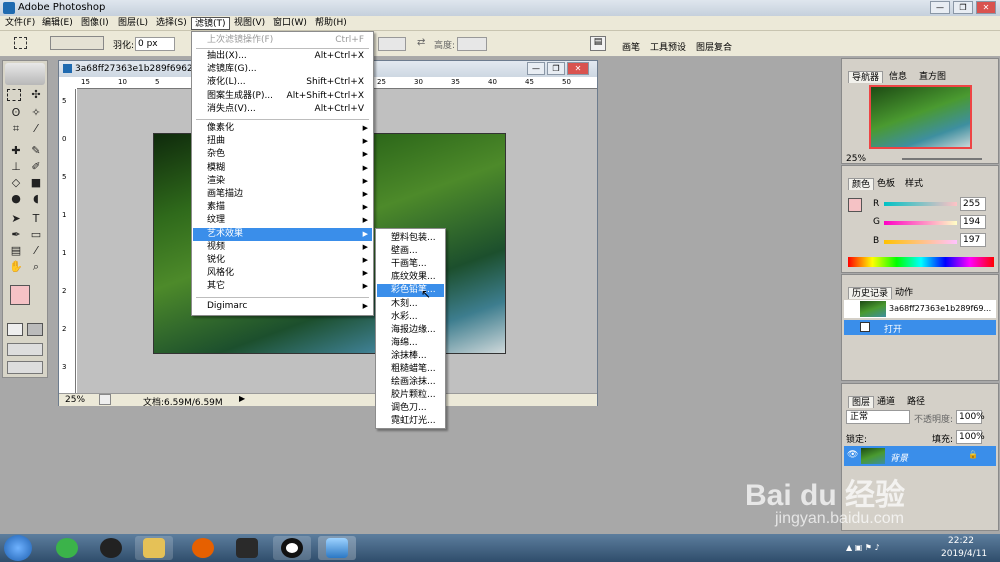 The height and width of the screenshot is (562, 1000). Describe the element at coordinates (249, 23) in the screenshot. I see `menu-view: 视图(V)` at that location.